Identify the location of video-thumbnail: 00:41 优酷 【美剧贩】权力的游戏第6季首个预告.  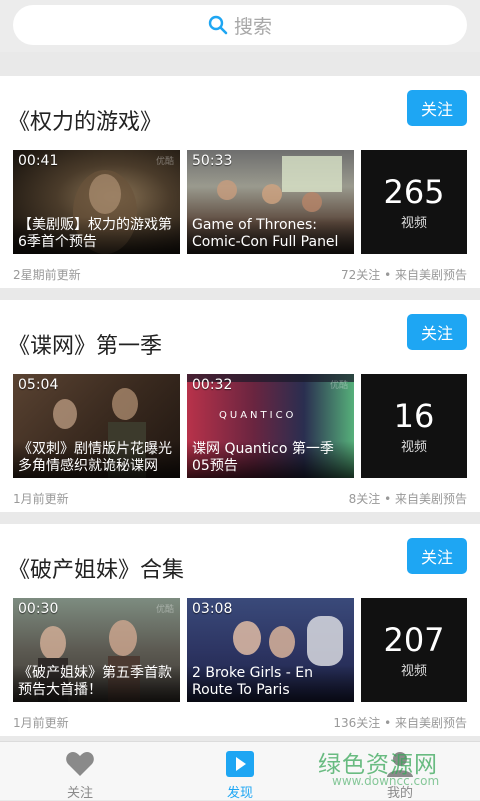
(96, 202).